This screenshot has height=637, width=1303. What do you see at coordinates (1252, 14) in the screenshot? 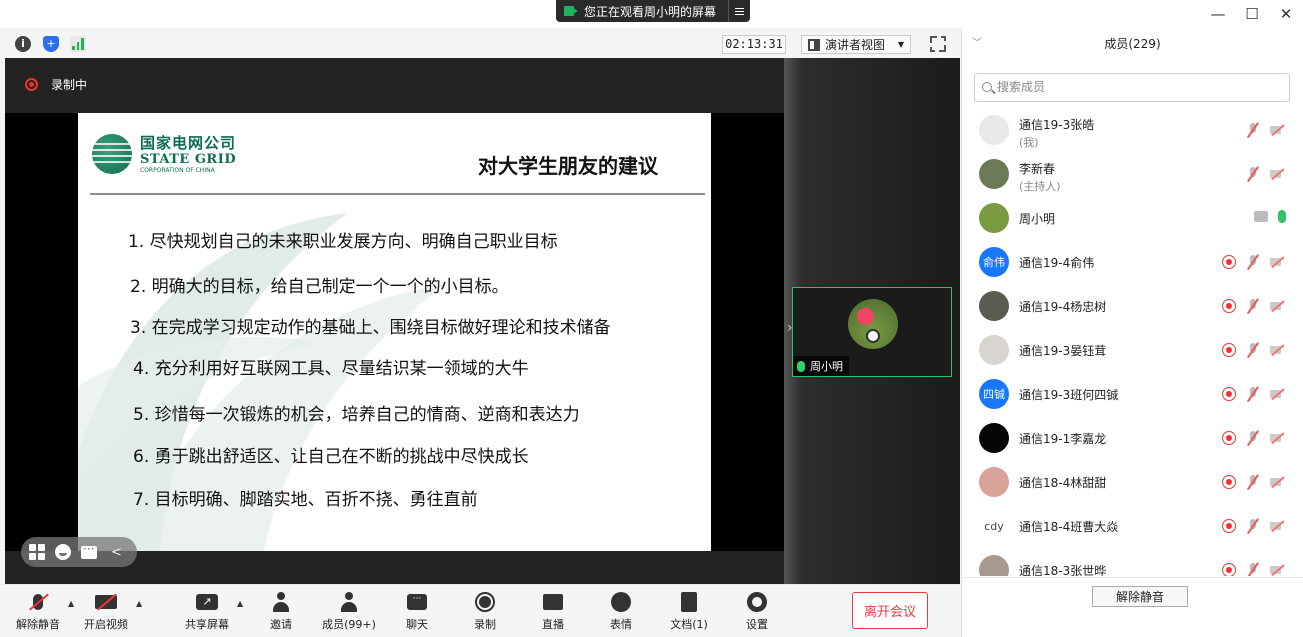
I see `maximize-button: ☐` at bounding box center [1252, 14].